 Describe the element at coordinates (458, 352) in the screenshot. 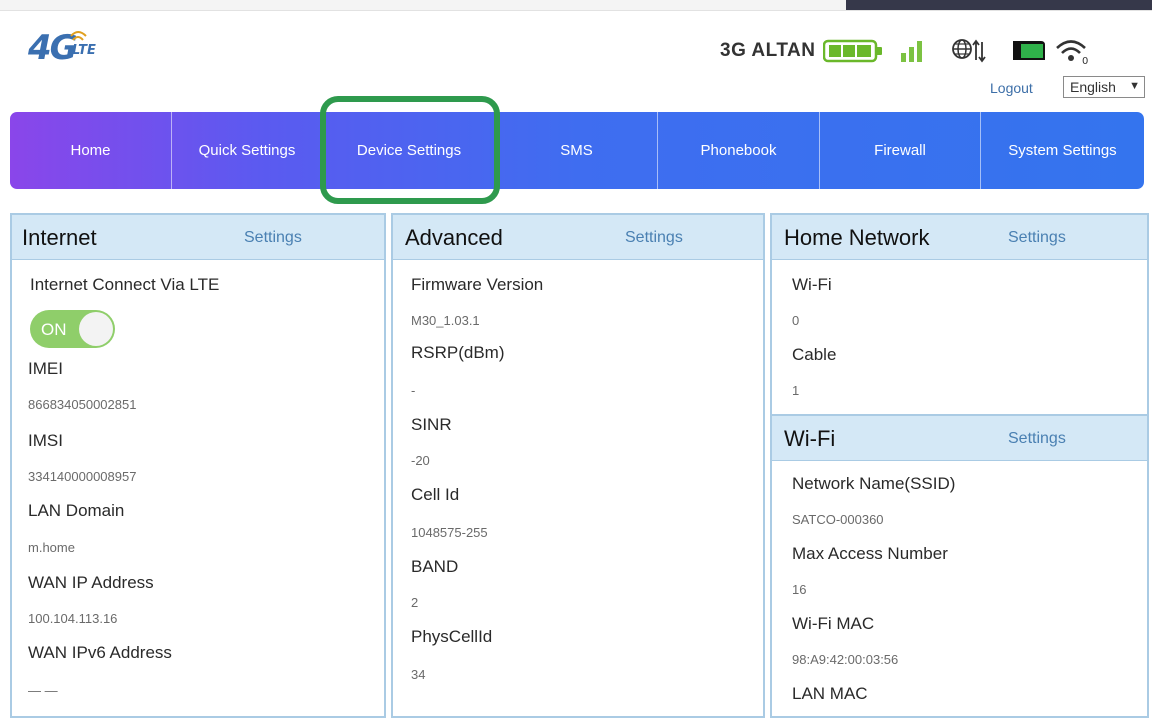

I see `rsrp-label: RSRP(dBm)` at that location.